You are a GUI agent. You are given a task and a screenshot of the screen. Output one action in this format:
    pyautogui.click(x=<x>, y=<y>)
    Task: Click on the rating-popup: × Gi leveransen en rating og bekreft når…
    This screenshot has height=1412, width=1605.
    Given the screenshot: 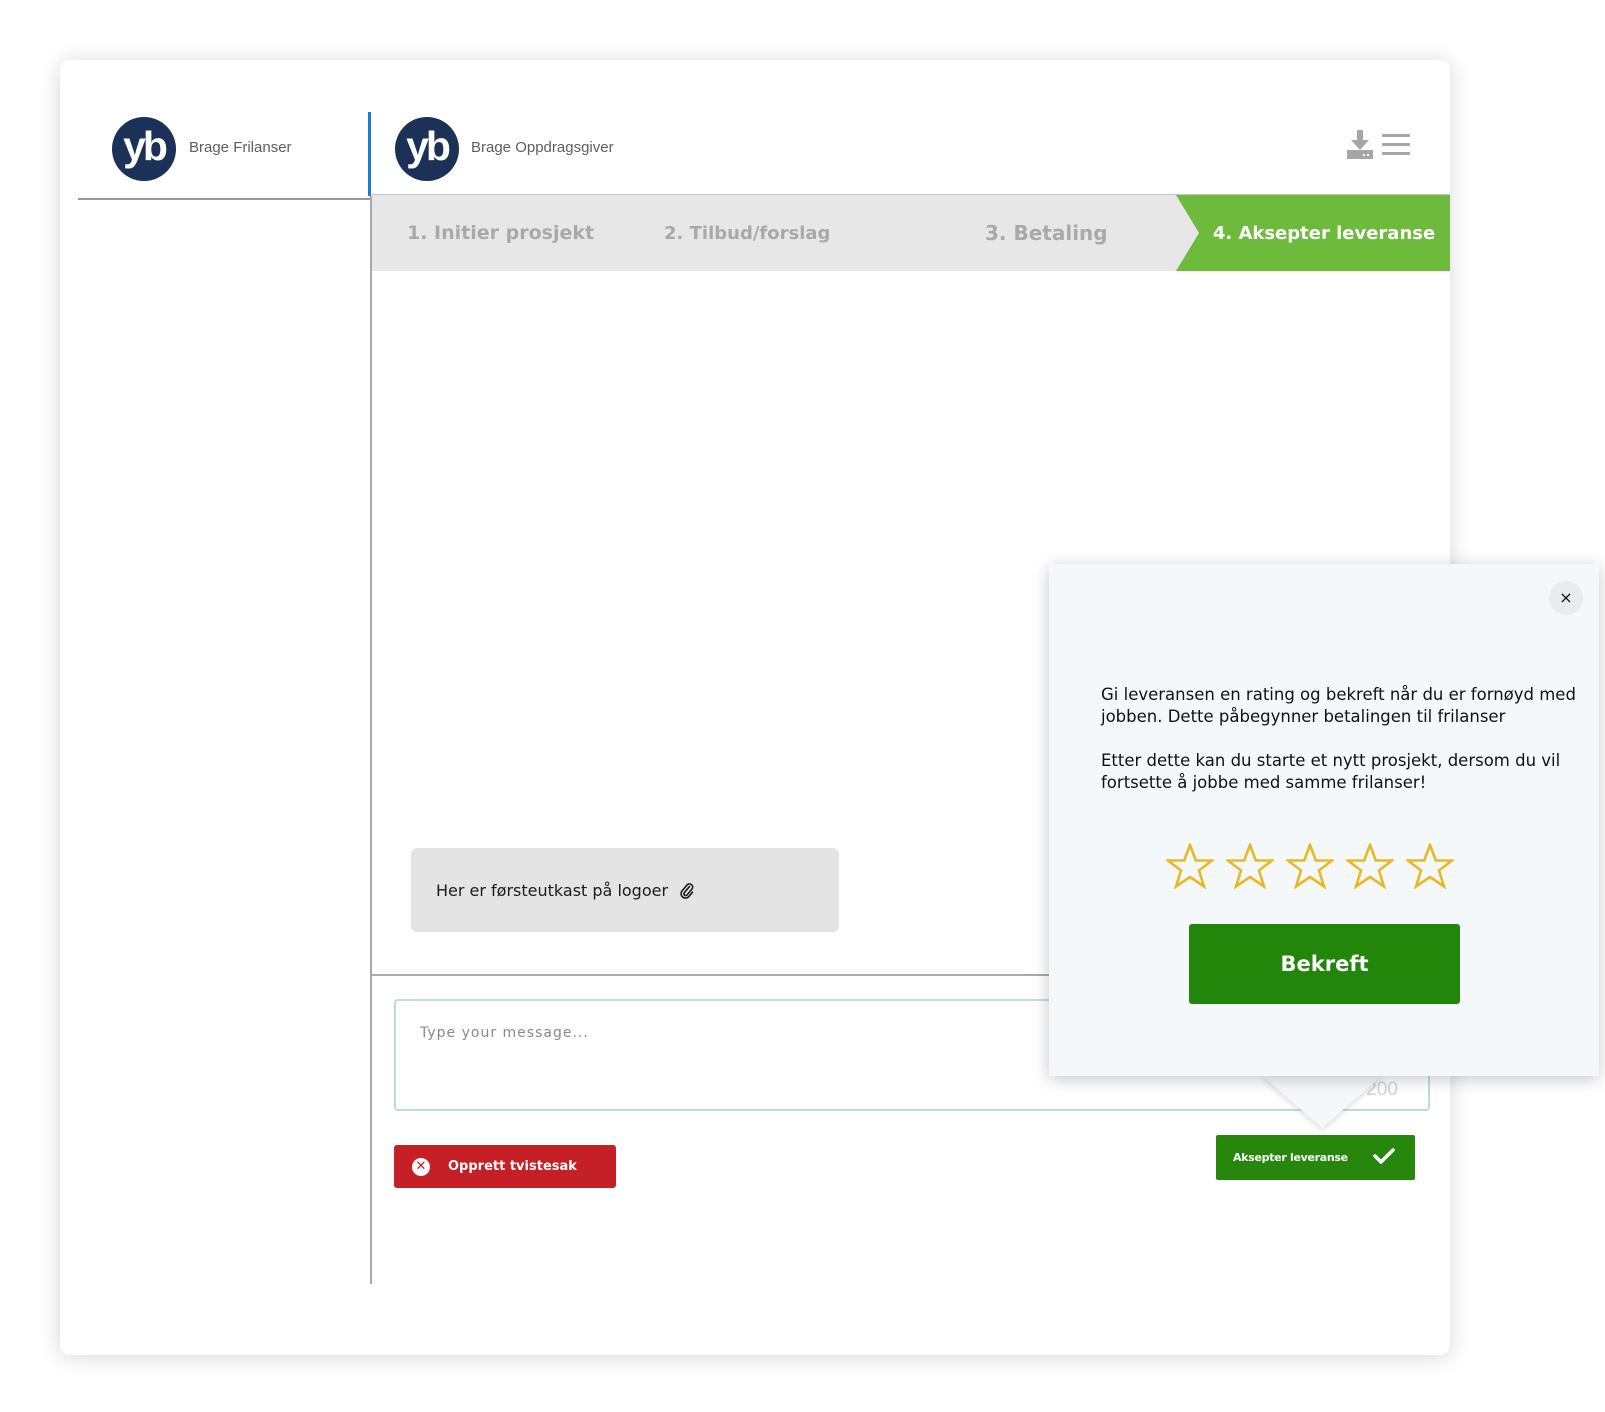 What is the action you would take?
    pyautogui.click(x=1324, y=820)
    